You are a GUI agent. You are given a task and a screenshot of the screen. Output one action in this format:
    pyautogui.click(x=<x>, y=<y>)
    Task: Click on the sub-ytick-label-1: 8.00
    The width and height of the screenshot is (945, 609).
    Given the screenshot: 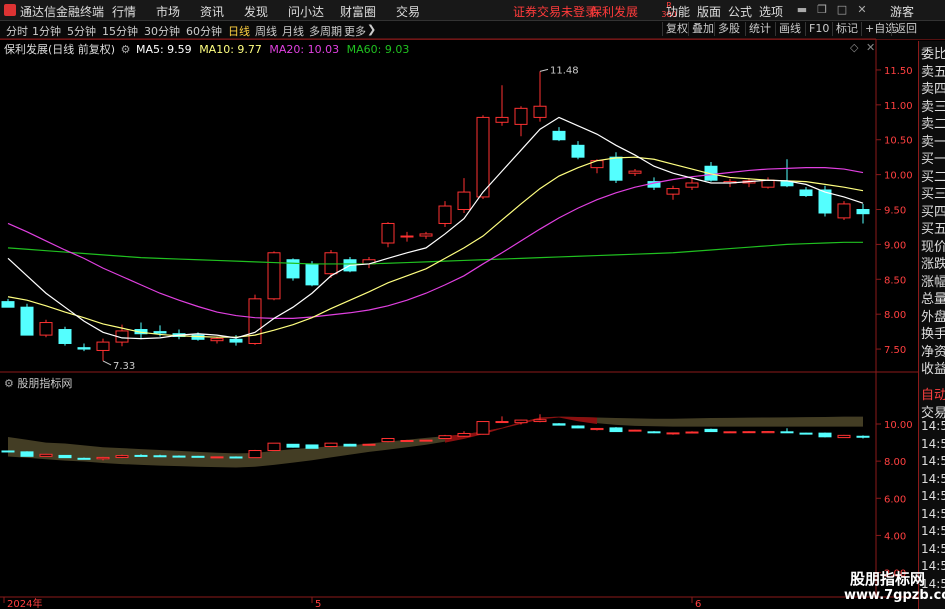 What is the action you would take?
    pyautogui.click(x=895, y=462)
    